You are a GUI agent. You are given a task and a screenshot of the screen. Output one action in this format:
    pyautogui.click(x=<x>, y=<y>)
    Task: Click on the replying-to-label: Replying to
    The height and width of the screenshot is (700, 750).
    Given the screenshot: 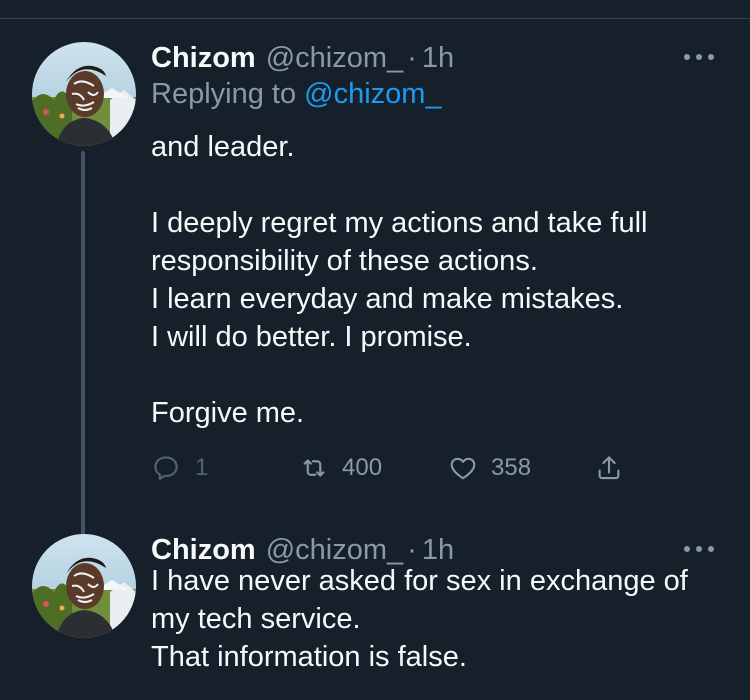 What is the action you would take?
    pyautogui.click(x=228, y=94)
    